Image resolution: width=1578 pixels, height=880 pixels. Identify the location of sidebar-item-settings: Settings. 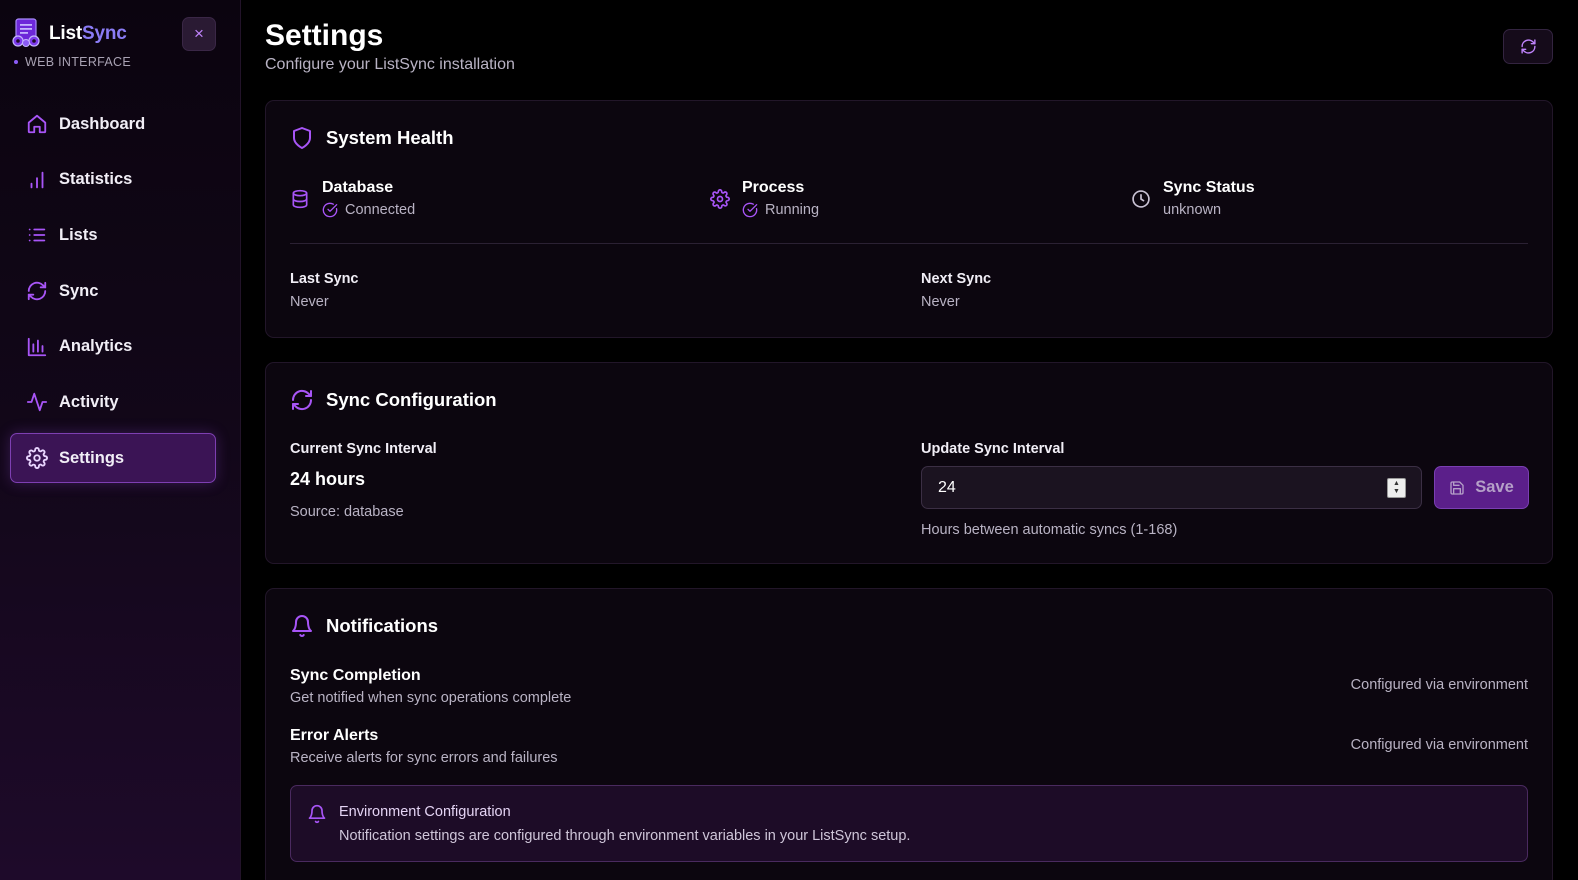
(113, 458).